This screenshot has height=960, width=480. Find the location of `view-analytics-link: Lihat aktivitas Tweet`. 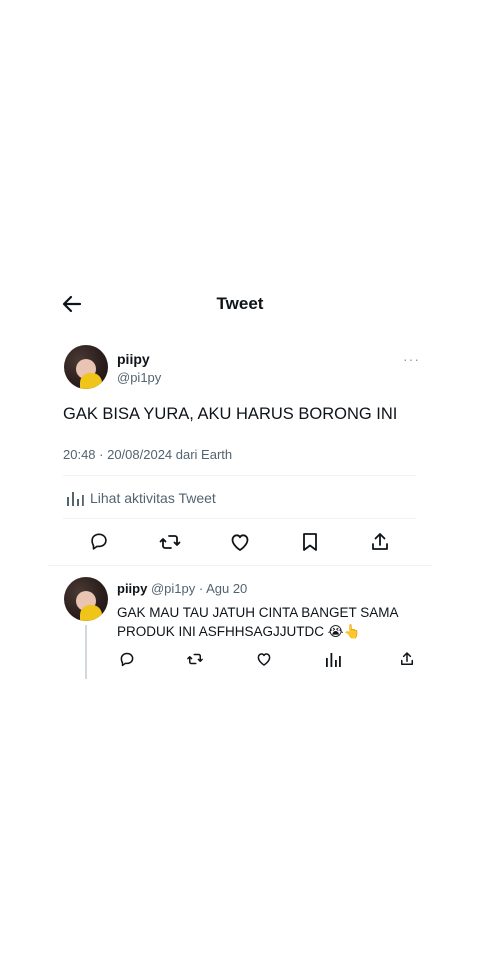

view-analytics-link: Lihat aktivitas Tweet is located at coordinates (141, 498).